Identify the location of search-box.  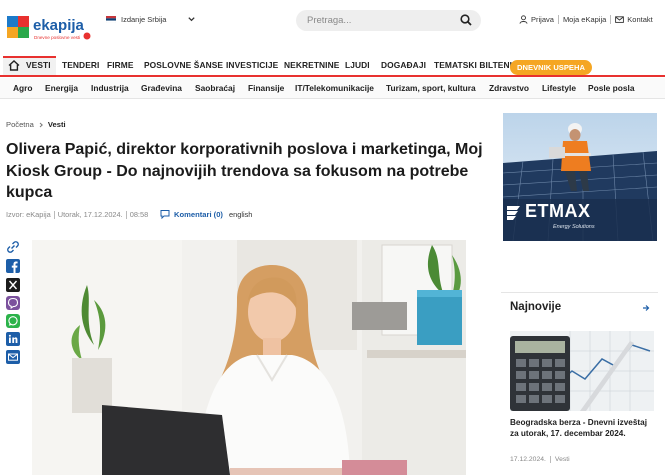
(388, 20).